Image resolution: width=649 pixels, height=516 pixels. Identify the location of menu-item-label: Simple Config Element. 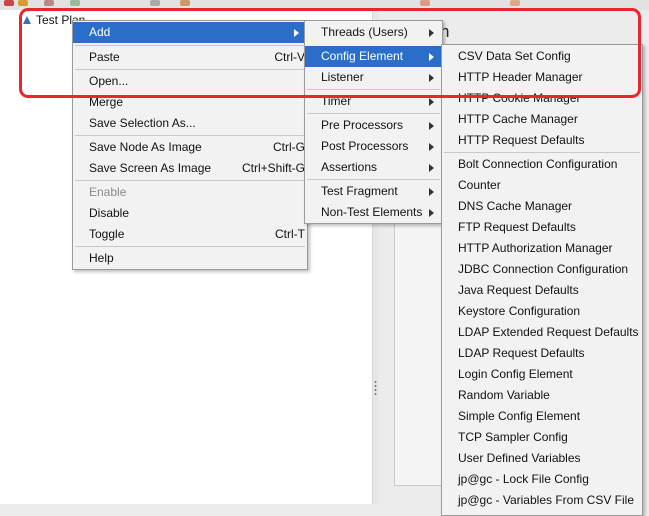
(519, 416).